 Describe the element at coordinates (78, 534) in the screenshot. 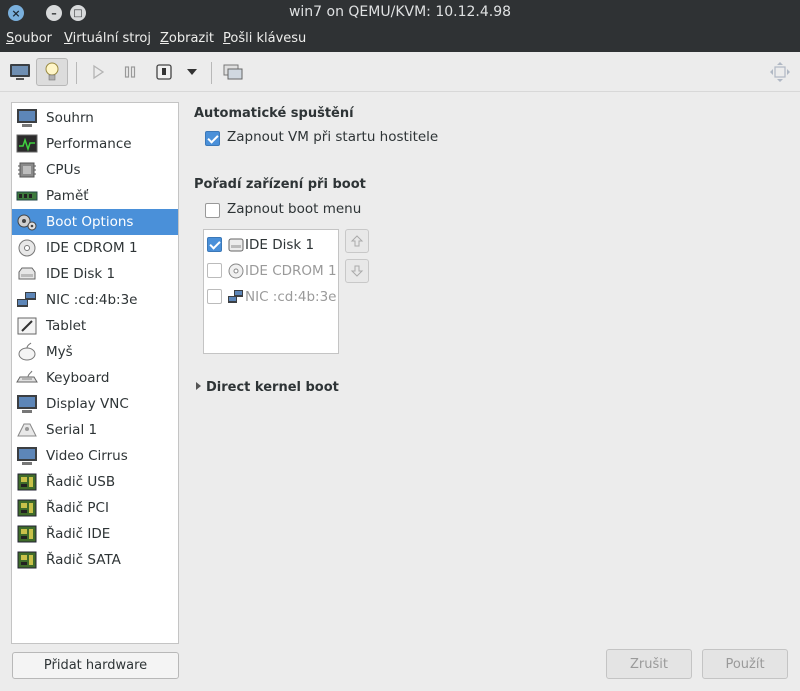

I see `sidebar-item-label: Řadič IDE` at that location.